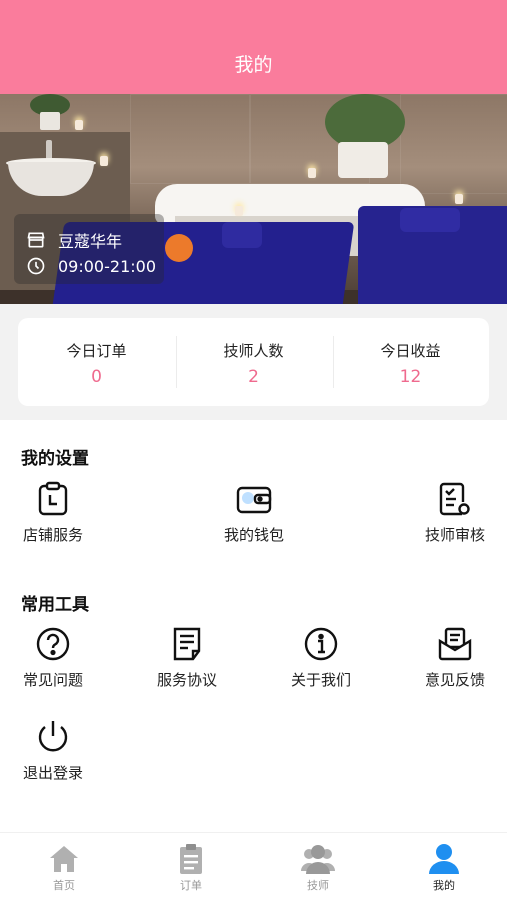 The height and width of the screenshot is (900, 507). Describe the element at coordinates (53, 736) in the screenshot. I see `power-icon` at that location.